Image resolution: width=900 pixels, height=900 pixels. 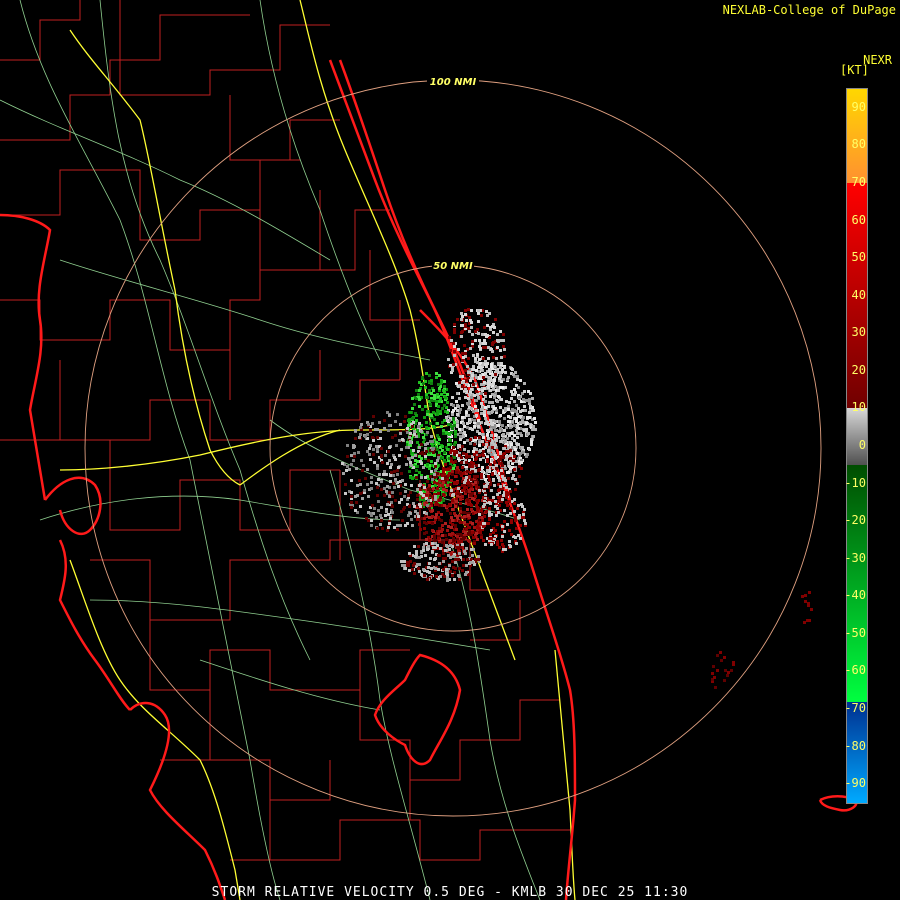 What do you see at coordinates (858, 407) in the screenshot?
I see `scale-tick-label: 10` at bounding box center [858, 407].